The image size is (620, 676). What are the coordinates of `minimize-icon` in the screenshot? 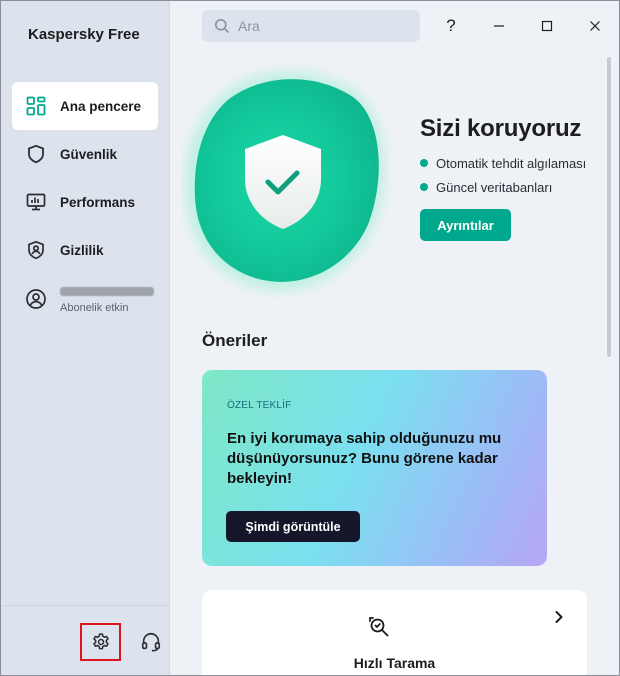 It's located at (499, 26).